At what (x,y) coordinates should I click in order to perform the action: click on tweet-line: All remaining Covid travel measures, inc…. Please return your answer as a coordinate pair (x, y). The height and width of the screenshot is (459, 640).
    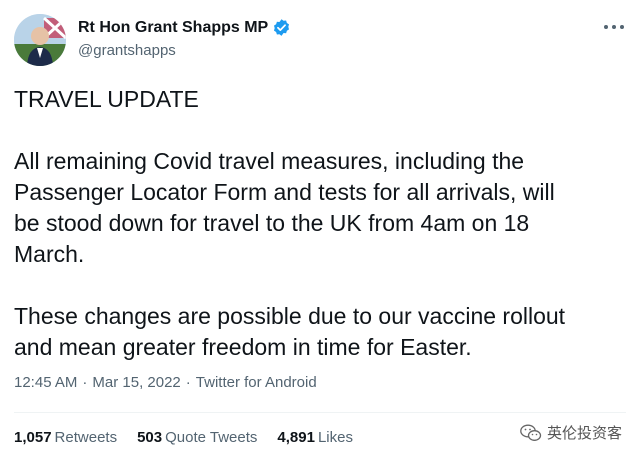
    Looking at the image, I should click on (269, 161).